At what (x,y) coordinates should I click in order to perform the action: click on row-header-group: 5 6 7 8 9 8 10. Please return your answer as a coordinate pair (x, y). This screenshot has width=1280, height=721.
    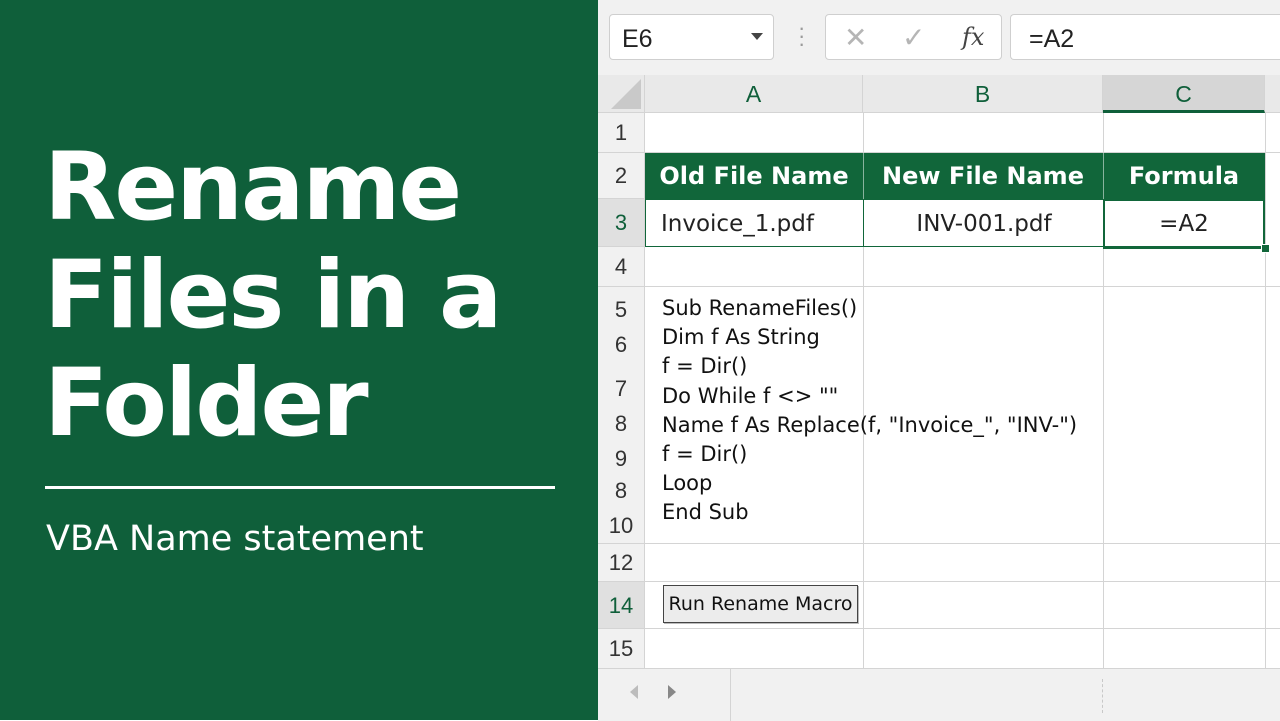
    Looking at the image, I should click on (621, 415).